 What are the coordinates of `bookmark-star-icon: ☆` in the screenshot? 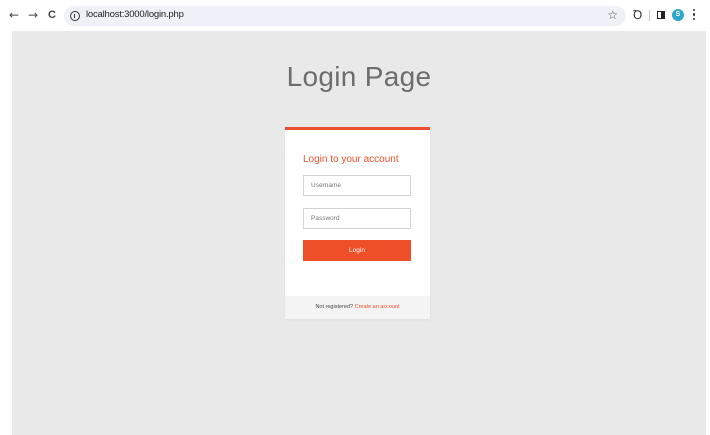 It's located at (612, 15).